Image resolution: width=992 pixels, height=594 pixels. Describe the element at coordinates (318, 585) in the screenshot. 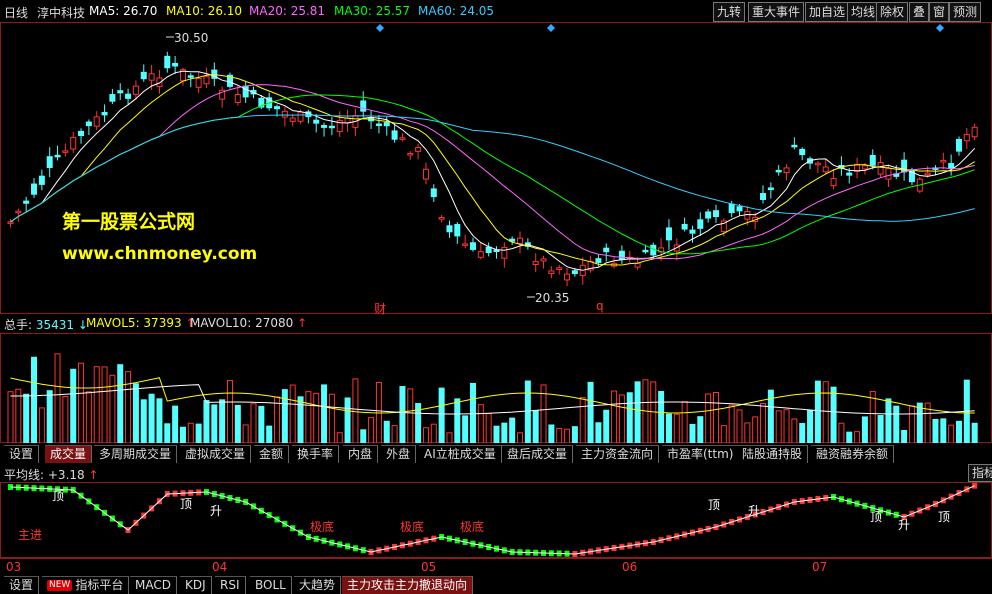

I see `bottom-tab-big-trend: 大趋势` at that location.